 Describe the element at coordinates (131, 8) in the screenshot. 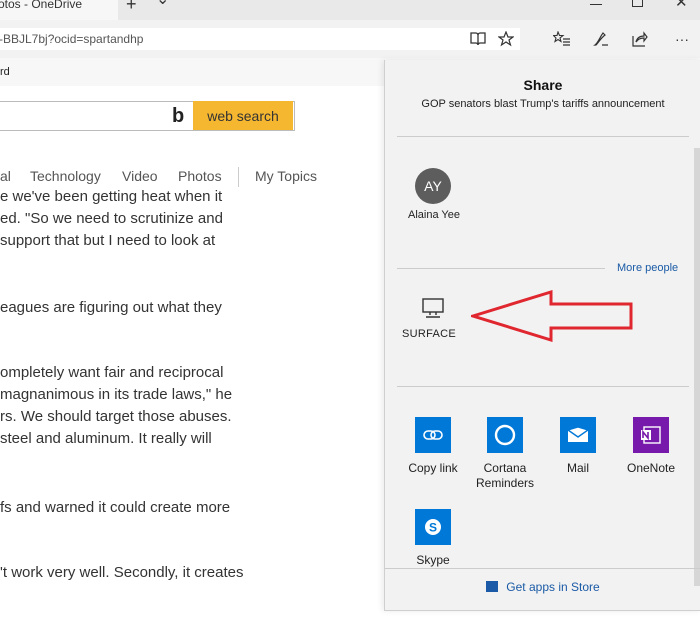

I see `new-tab-button: +` at that location.